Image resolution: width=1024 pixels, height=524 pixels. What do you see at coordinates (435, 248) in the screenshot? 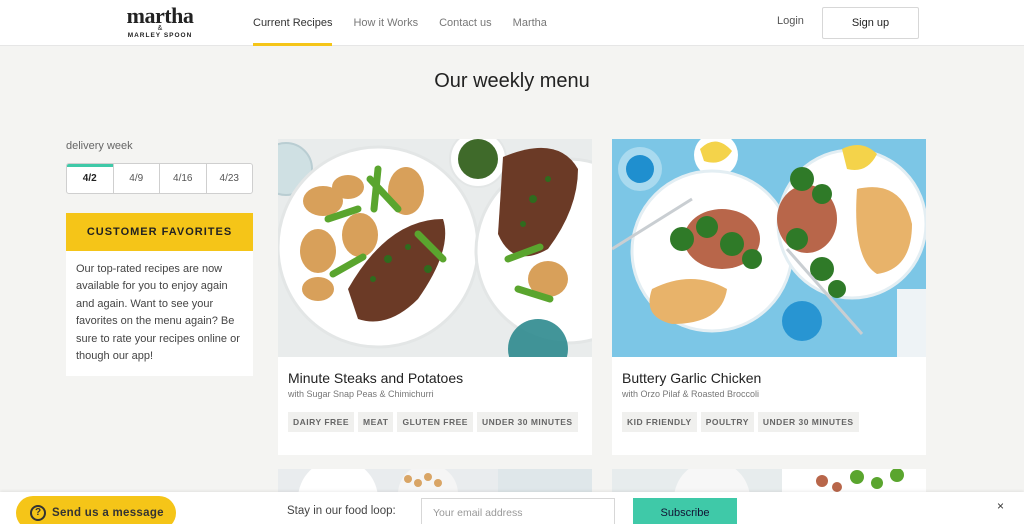
I see `recipe-image-steak` at bounding box center [435, 248].